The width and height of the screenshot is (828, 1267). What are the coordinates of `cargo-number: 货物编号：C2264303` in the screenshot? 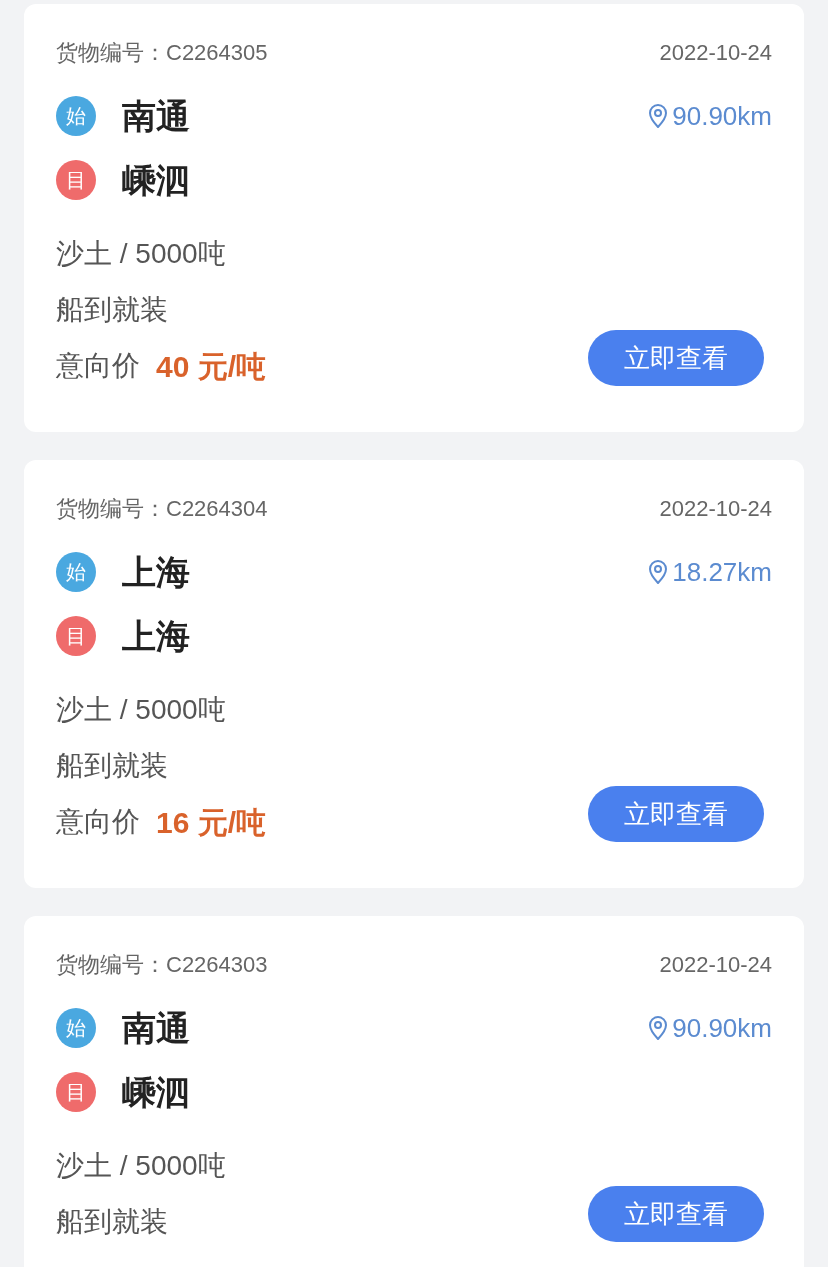 It's located at (162, 964).